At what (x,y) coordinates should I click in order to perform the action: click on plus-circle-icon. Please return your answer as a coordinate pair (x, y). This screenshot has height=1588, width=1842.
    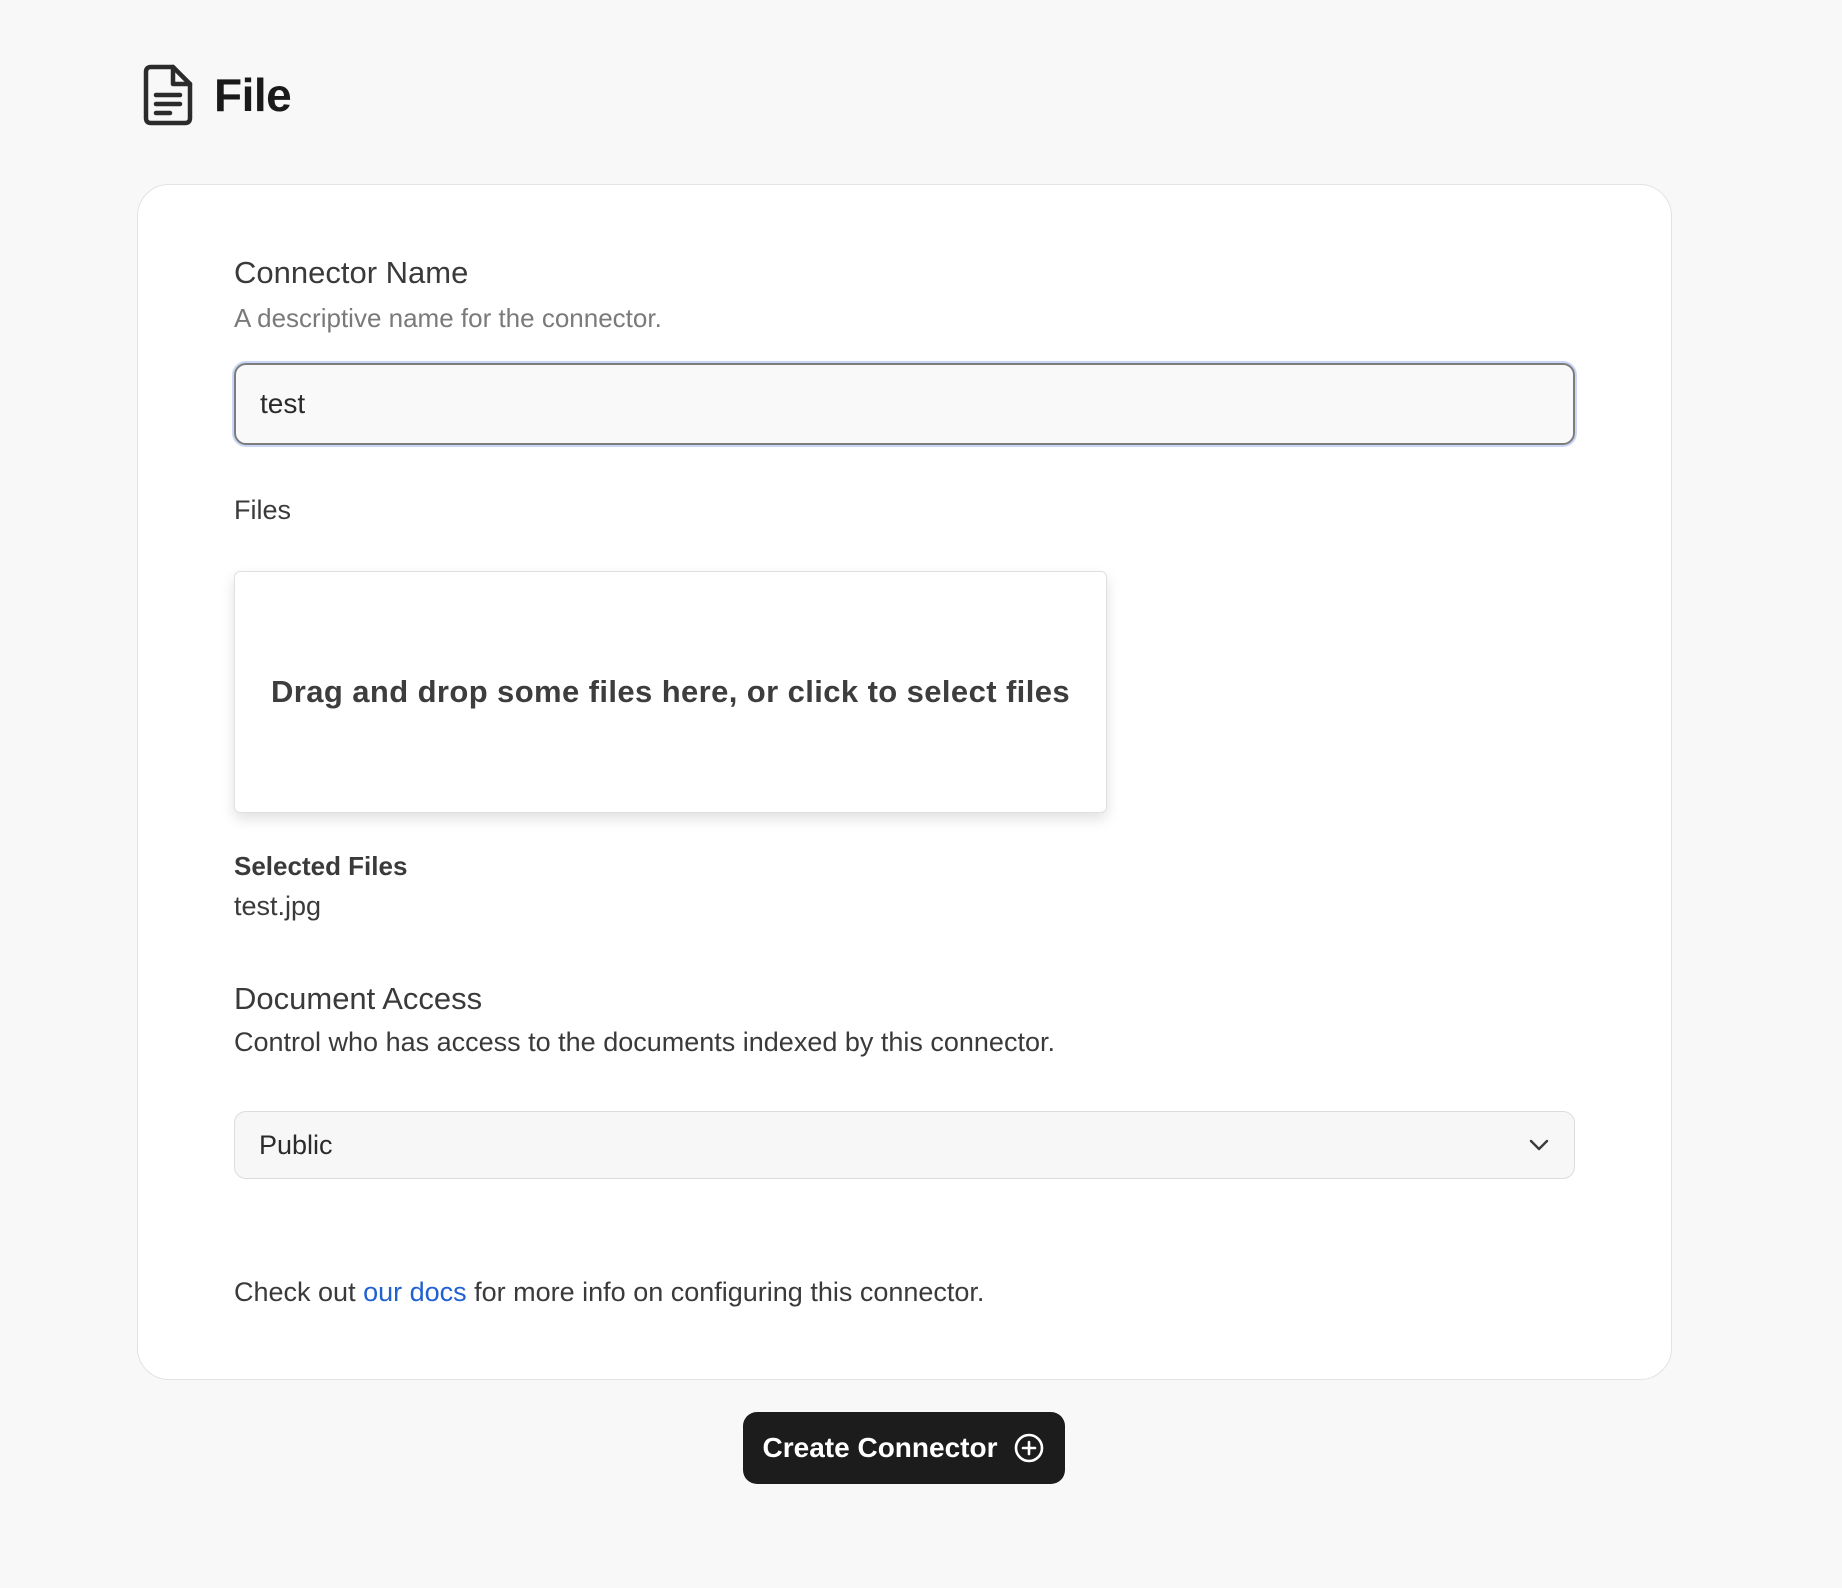
    Looking at the image, I should click on (1029, 1448).